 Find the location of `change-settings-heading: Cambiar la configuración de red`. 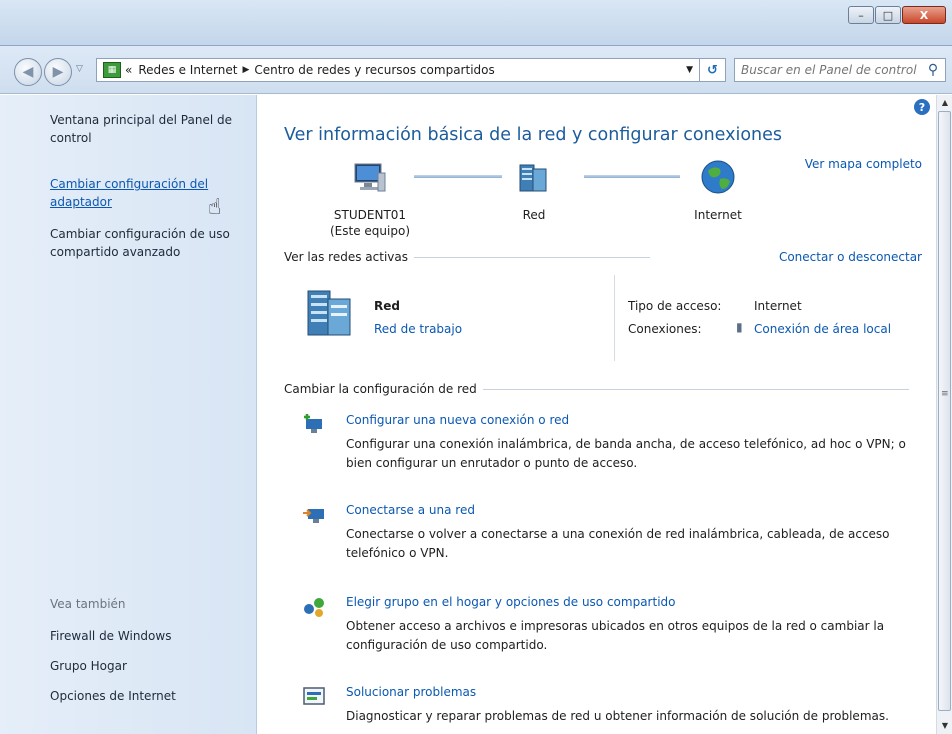

change-settings-heading: Cambiar la configuración de red is located at coordinates (380, 389).